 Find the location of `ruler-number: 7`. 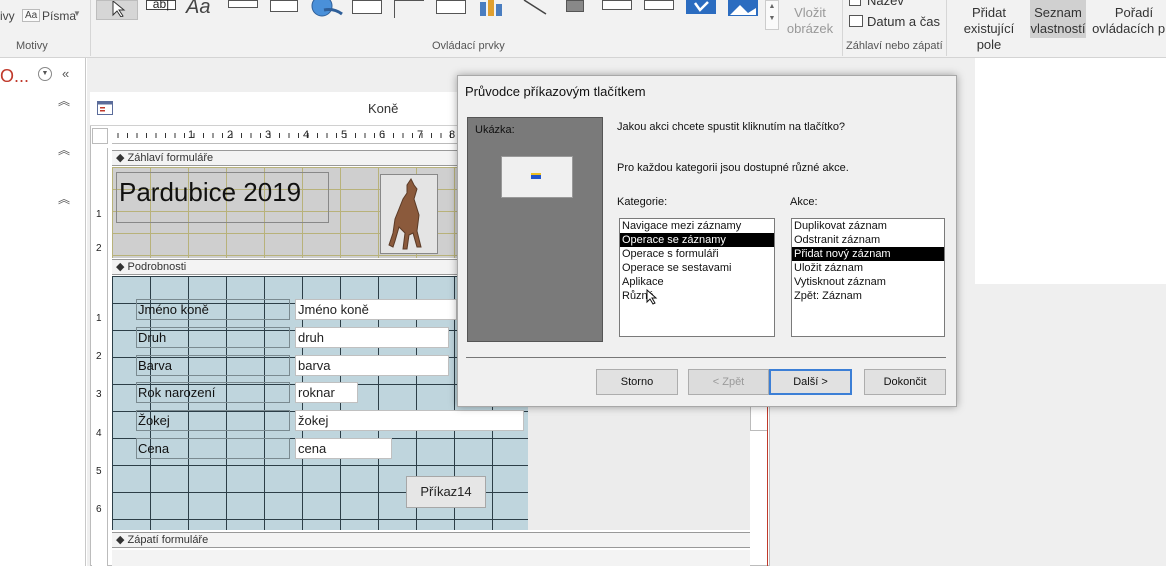

ruler-number: 7 is located at coordinates (420, 135).